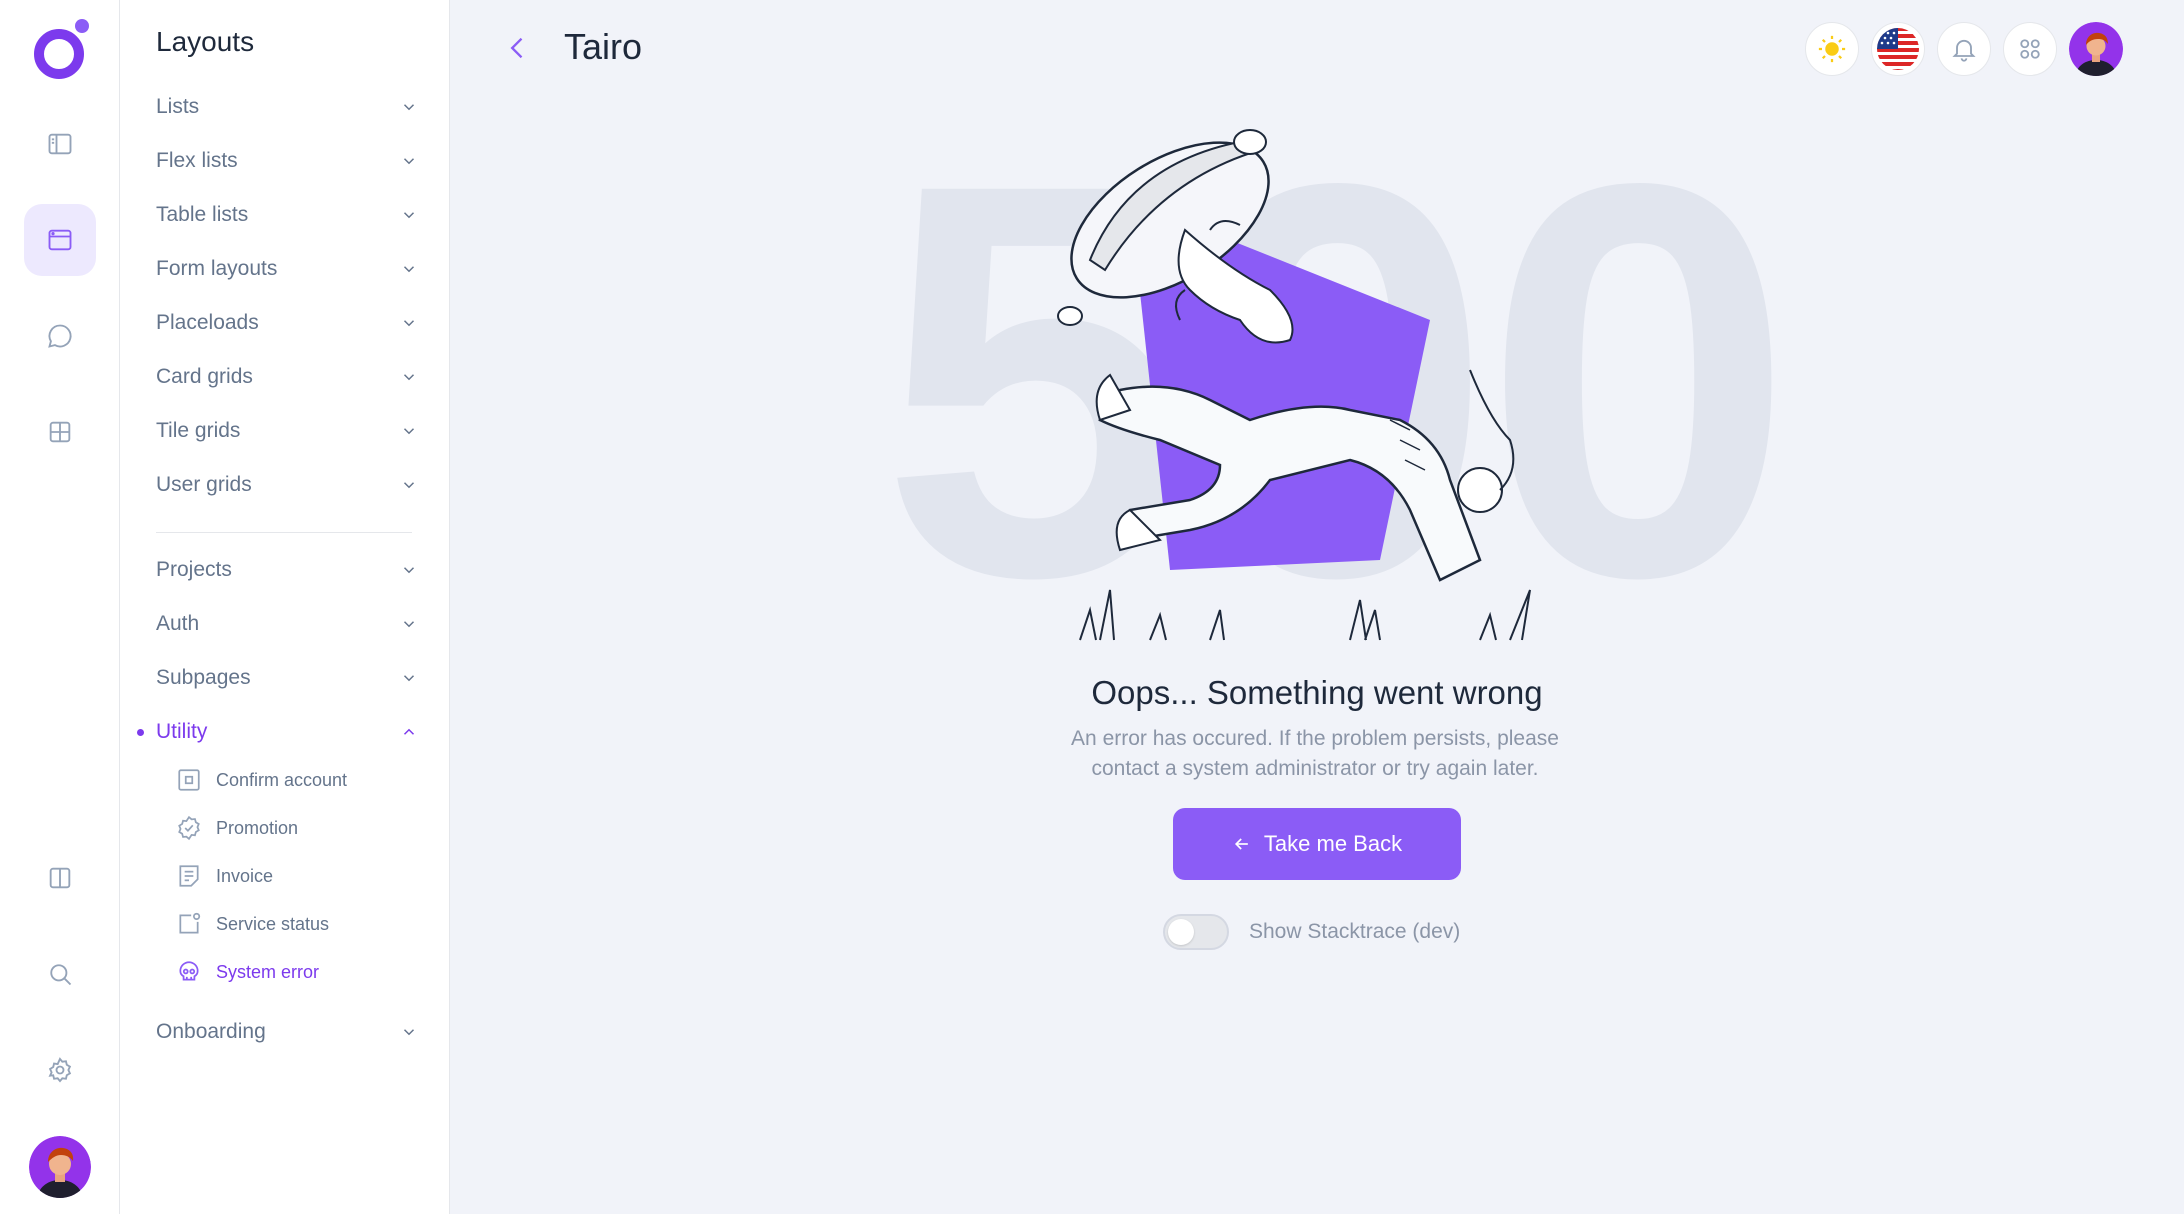 Image resolution: width=2184 pixels, height=1214 pixels. Describe the element at coordinates (189, 828) in the screenshot. I see `promotion-badge-icon` at that location.